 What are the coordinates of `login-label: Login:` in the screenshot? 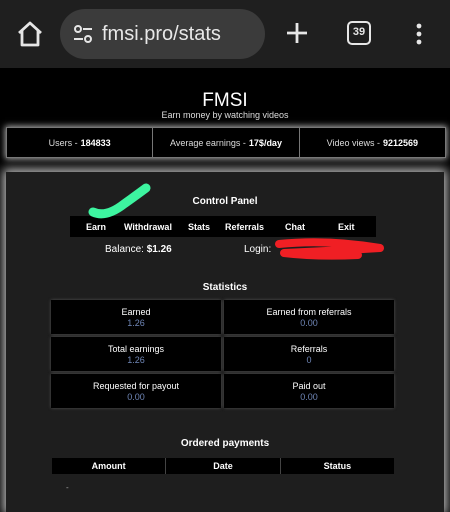 It's located at (258, 249).